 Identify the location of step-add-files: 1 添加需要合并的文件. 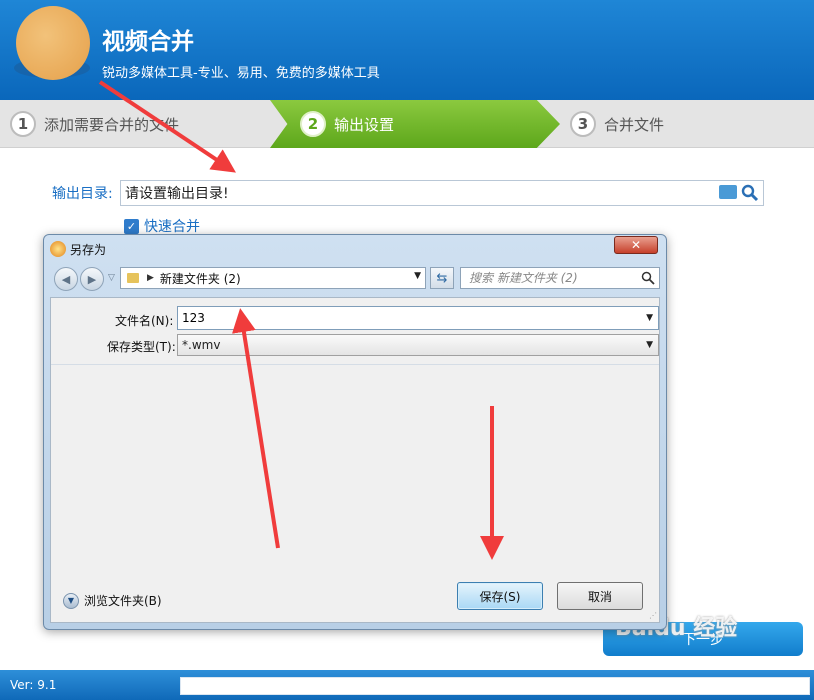
(94, 124).